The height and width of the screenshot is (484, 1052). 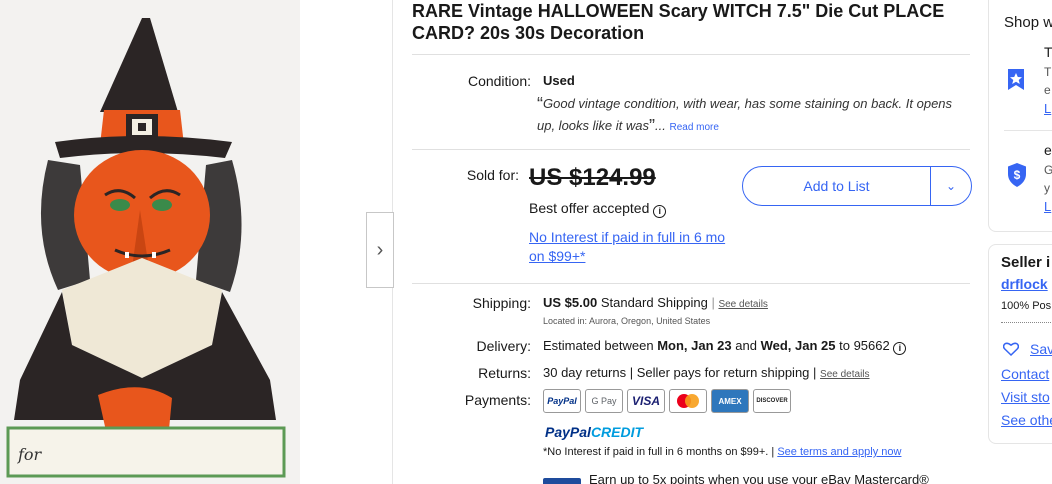 What do you see at coordinates (730, 401) in the screenshot?
I see `amex-logo: AMEX` at bounding box center [730, 401].